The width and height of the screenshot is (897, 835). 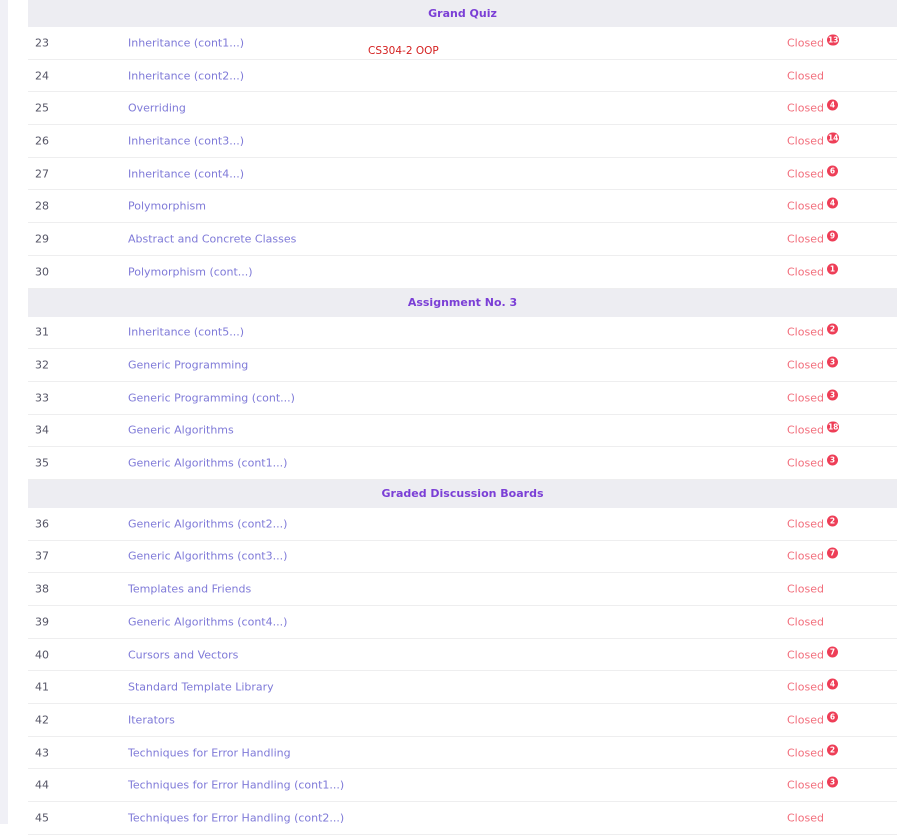 What do you see at coordinates (42, 818) in the screenshot?
I see `lesson-number: 45` at bounding box center [42, 818].